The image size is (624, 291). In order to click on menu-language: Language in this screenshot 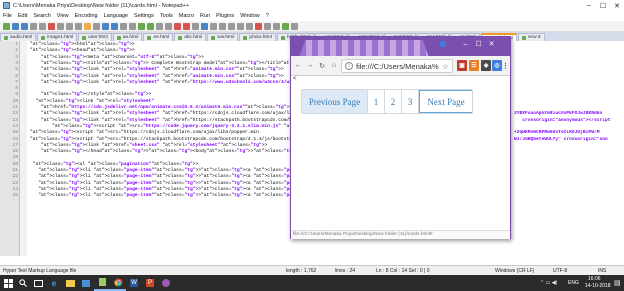, I will do `click(116, 16)`.